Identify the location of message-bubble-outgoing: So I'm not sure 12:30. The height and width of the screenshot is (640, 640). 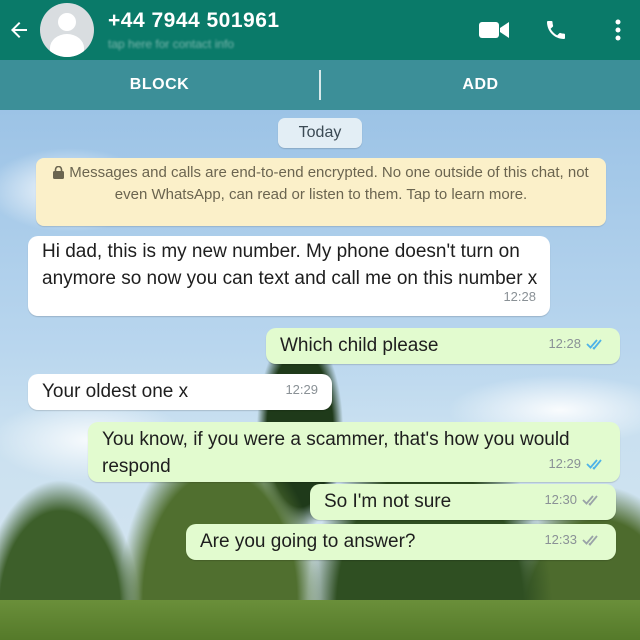
(463, 502).